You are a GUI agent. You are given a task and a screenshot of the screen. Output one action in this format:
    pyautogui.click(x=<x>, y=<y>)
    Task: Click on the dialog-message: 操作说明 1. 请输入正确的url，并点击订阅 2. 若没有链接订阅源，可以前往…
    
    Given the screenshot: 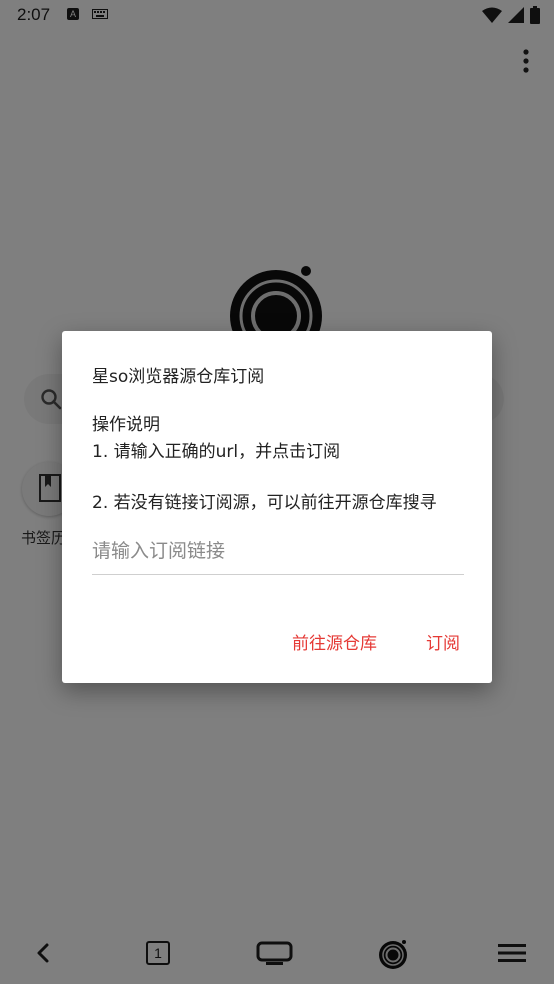 What is the action you would take?
    pyautogui.click(x=287, y=464)
    